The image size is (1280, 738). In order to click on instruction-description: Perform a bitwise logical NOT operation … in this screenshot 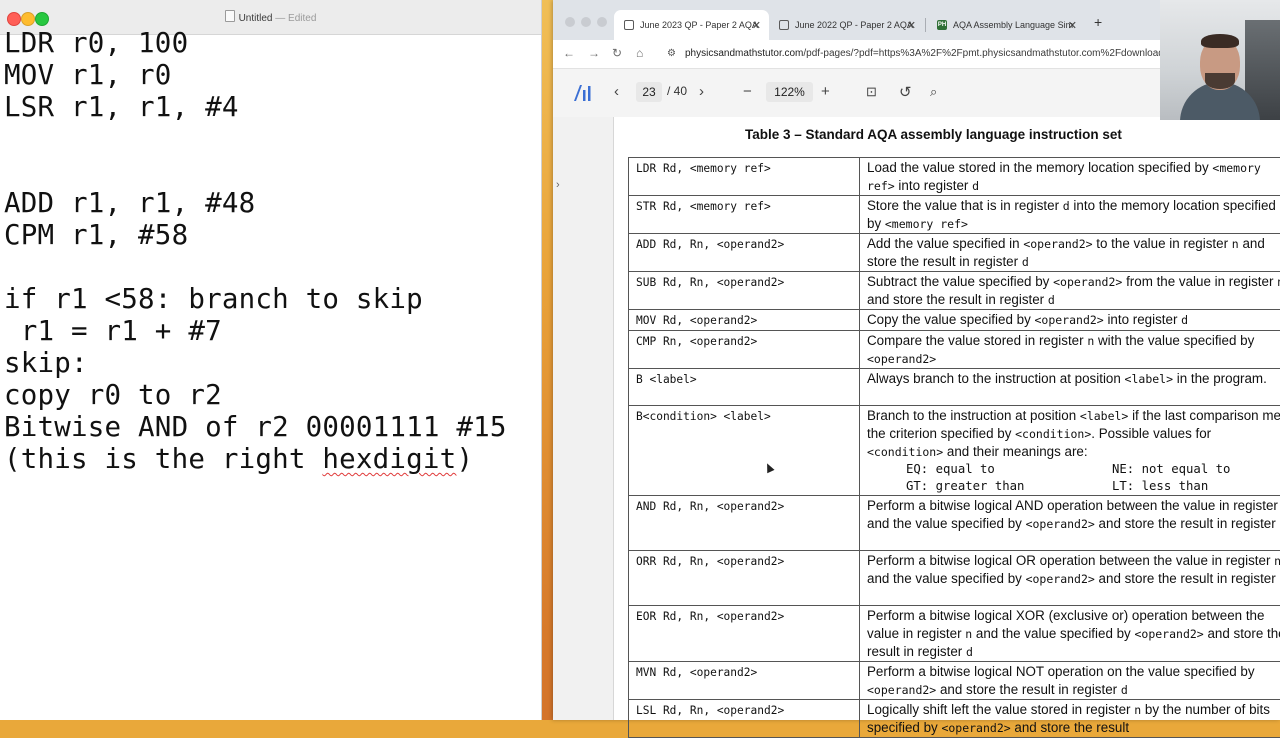, I will do `click(1070, 681)`.